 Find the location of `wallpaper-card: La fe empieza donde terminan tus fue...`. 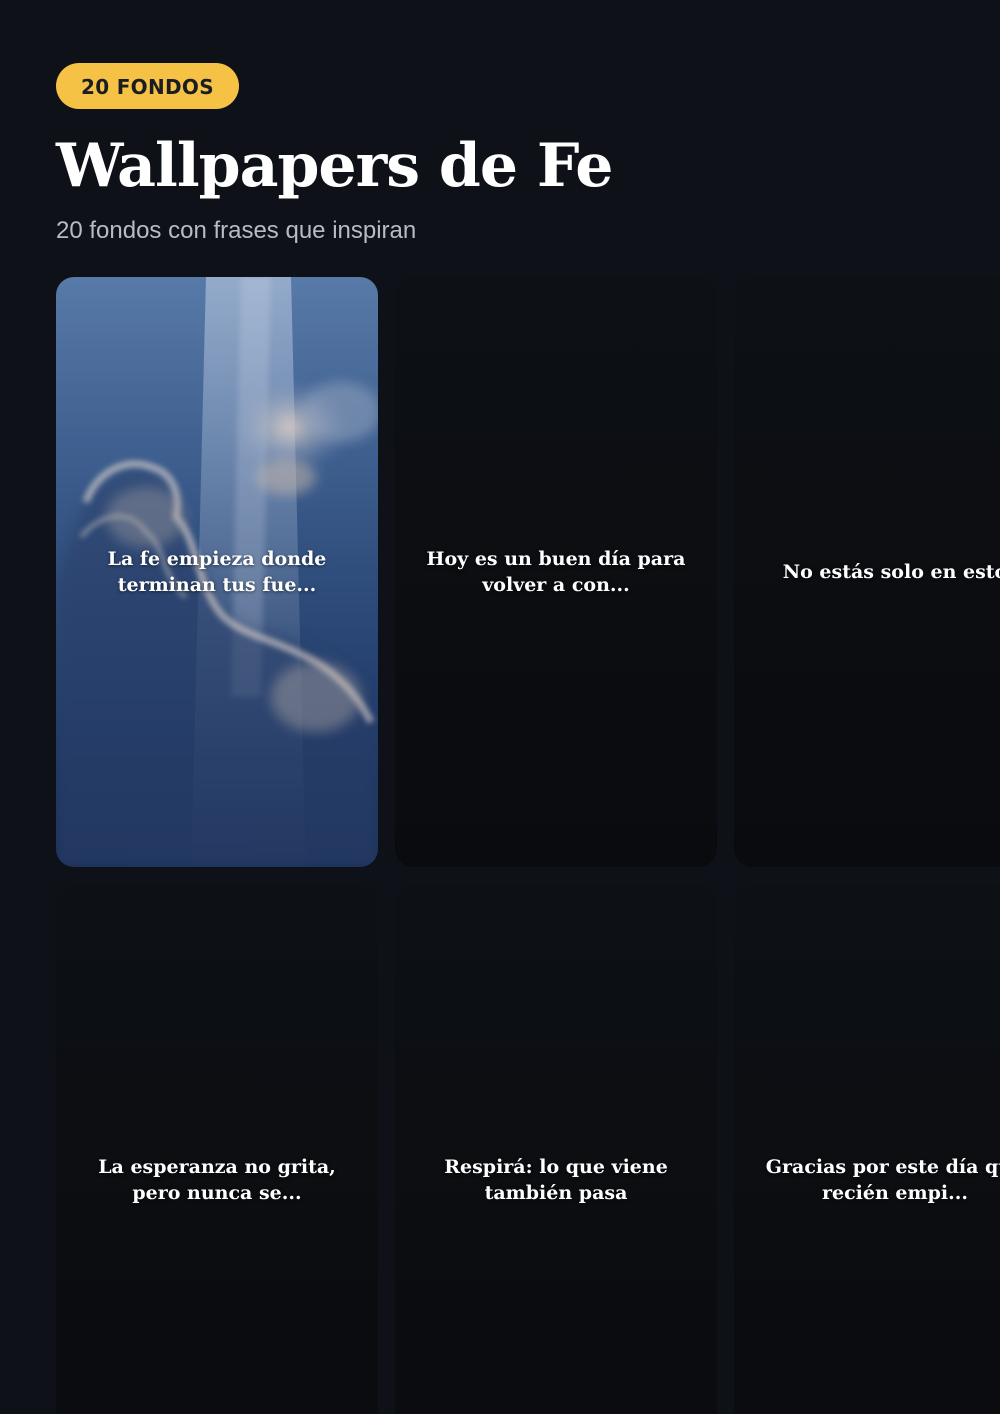

wallpaper-card: La fe empieza donde terminan tus fue... is located at coordinates (217, 572).